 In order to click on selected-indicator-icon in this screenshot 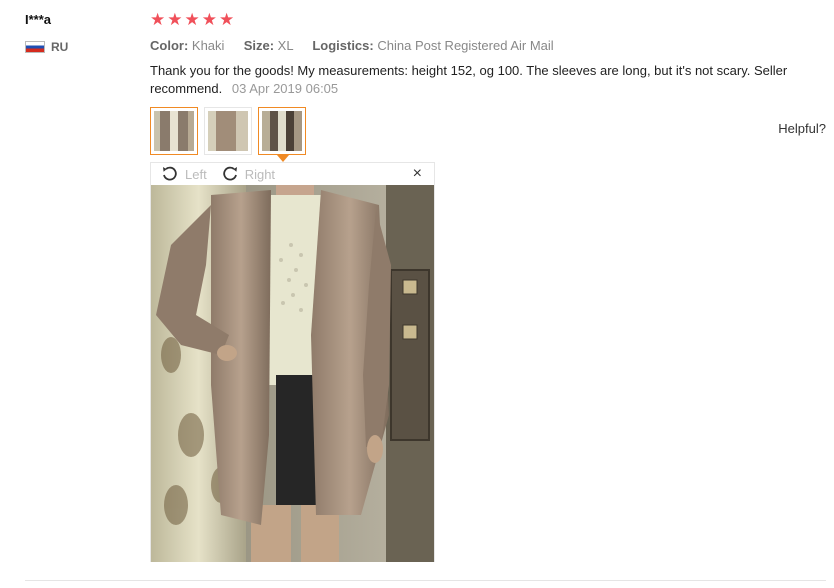, I will do `click(283, 158)`.